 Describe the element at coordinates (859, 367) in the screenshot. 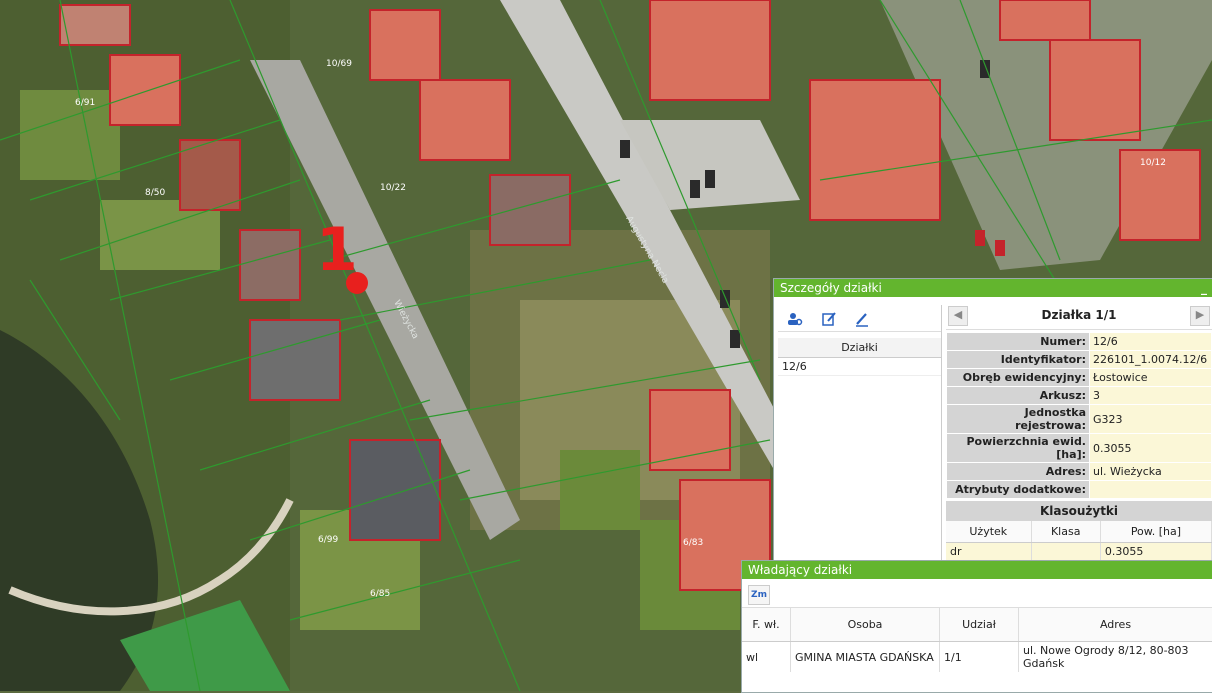

I see `parcel-list-item: 12/6` at that location.